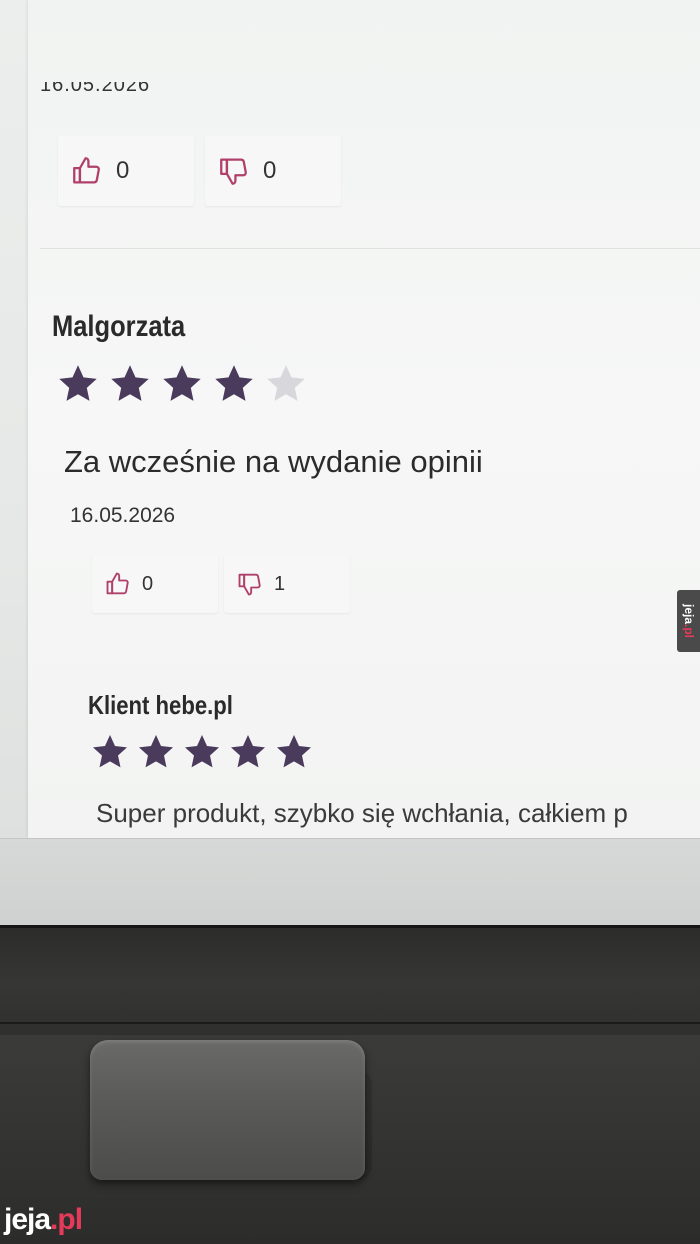 Image resolution: width=700 pixels, height=1244 pixels. I want to click on previous-review-date: 16.05.2026, so click(95, 89).